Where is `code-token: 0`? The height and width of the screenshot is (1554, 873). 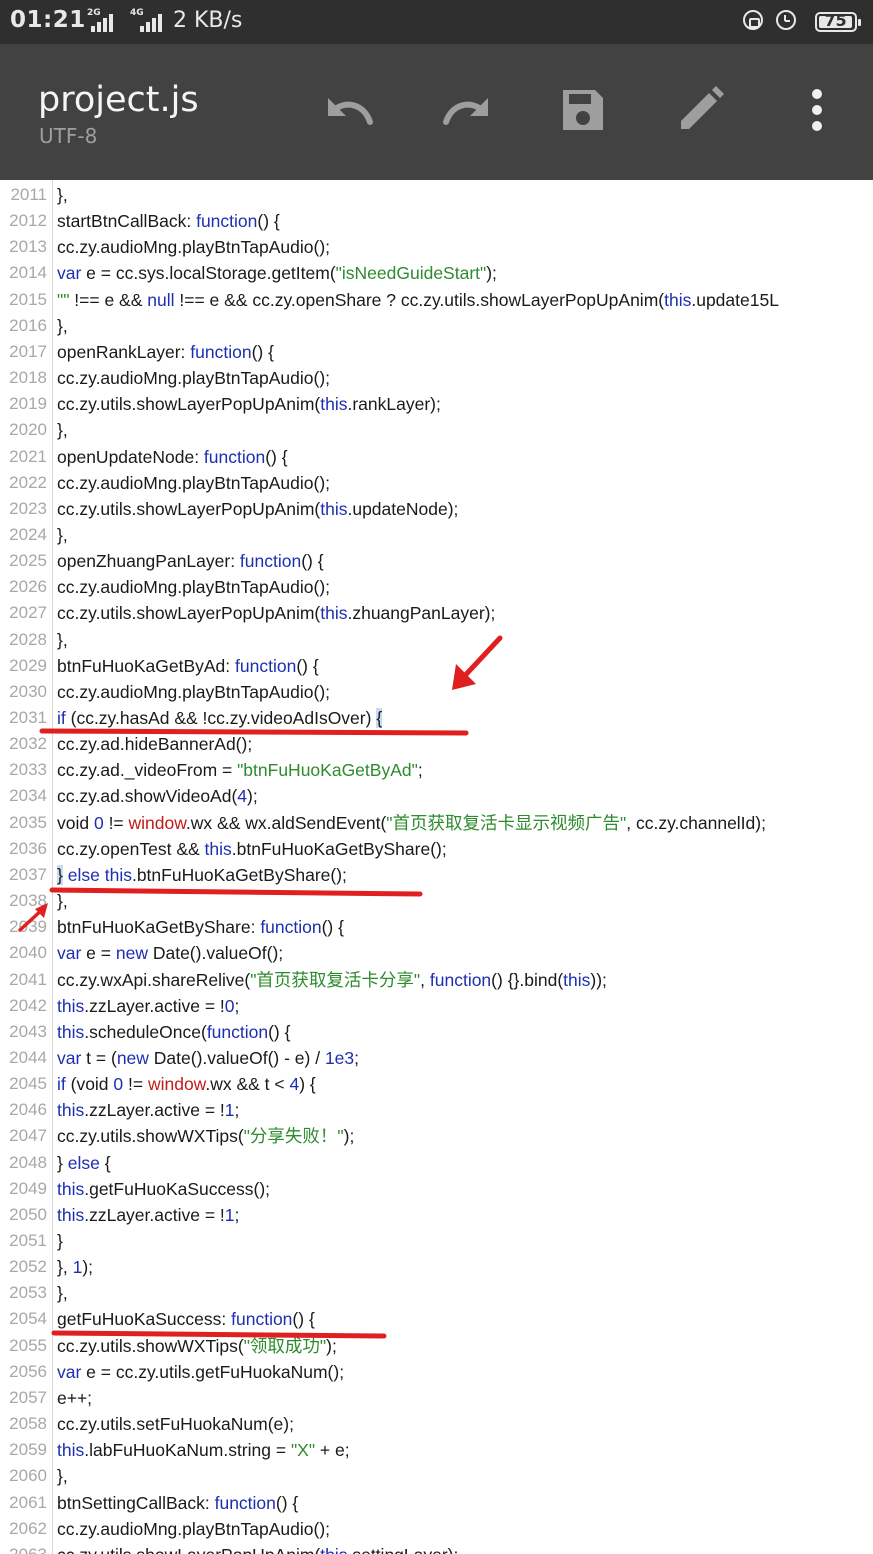 code-token: 0 is located at coordinates (98, 822).